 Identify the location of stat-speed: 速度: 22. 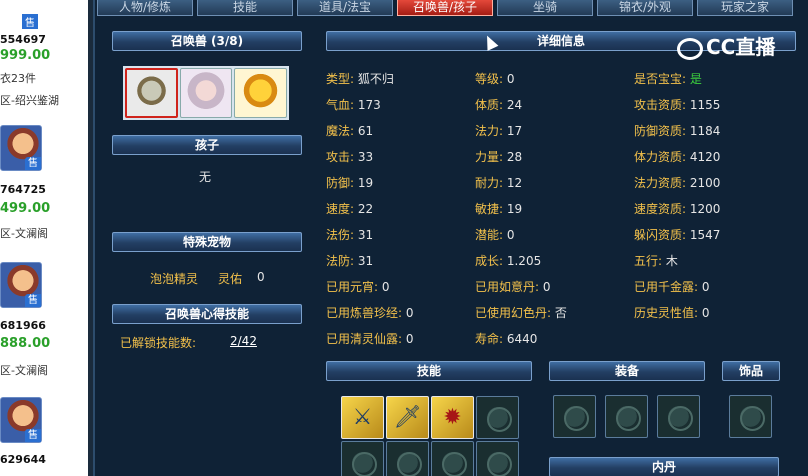
(350, 209).